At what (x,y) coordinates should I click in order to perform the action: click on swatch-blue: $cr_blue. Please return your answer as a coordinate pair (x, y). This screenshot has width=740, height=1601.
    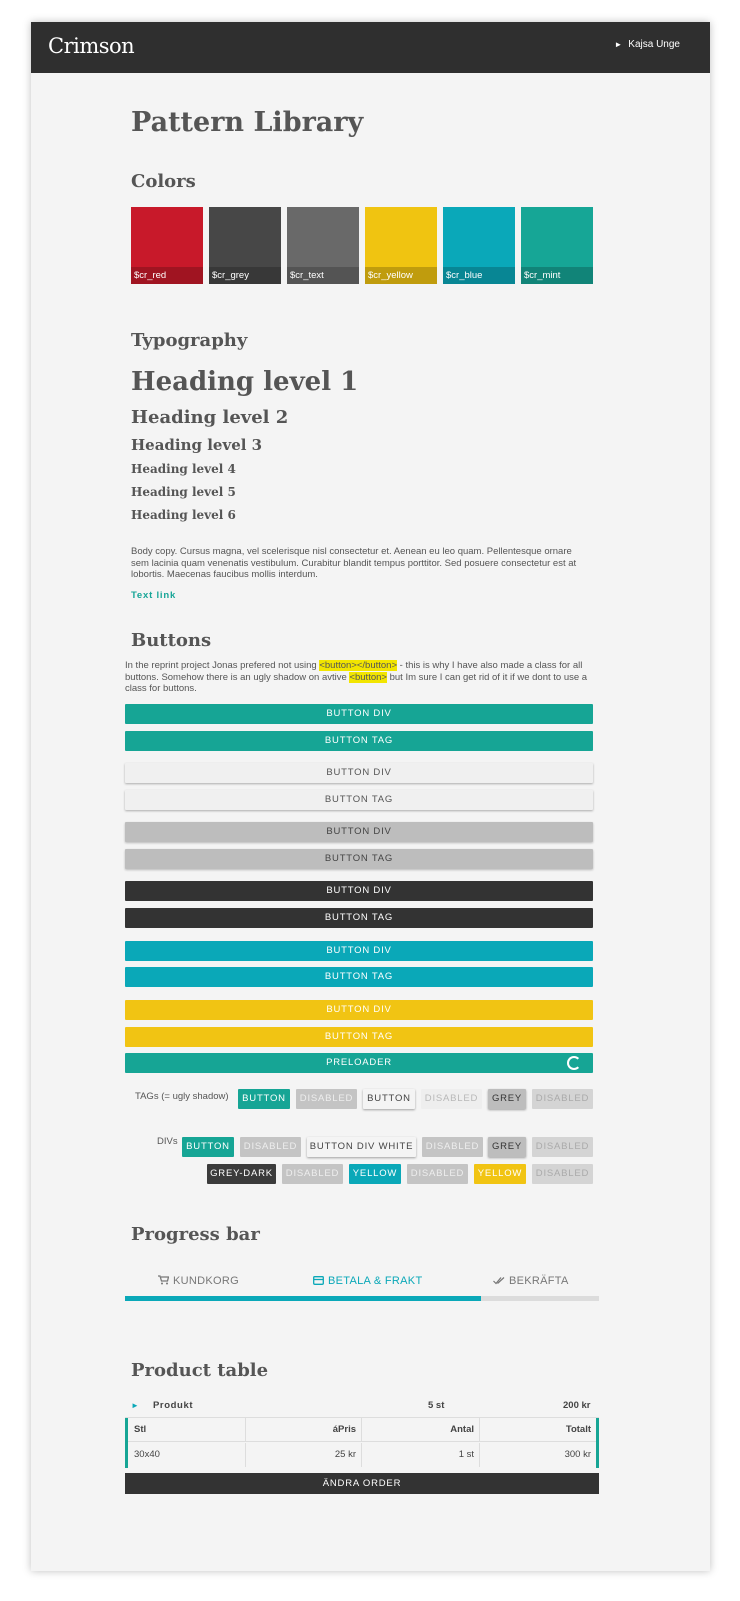
    Looking at the image, I should click on (479, 245).